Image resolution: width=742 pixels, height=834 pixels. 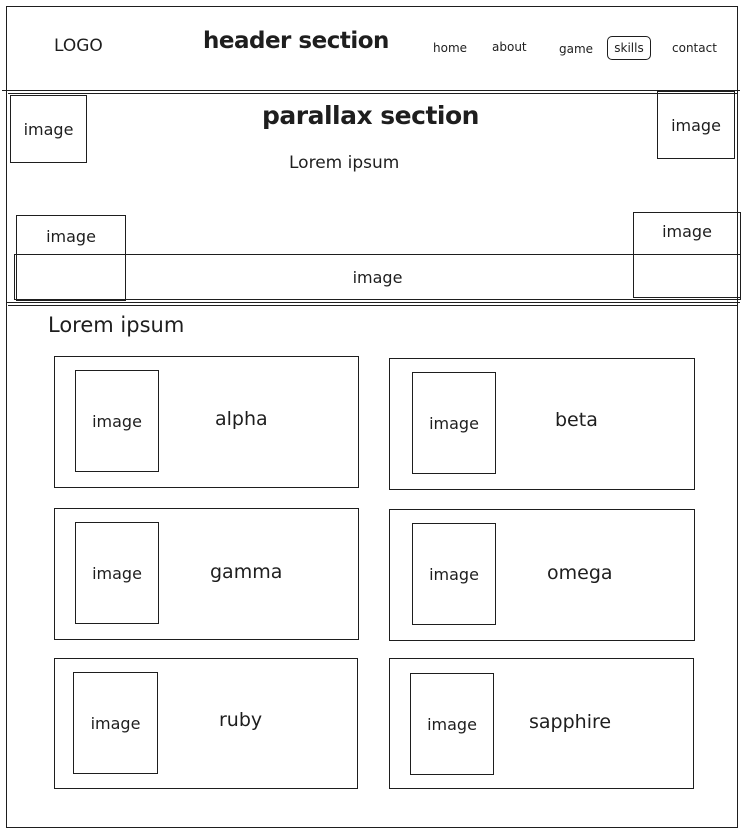 I want to click on nav-contact: contact, so click(x=694, y=48).